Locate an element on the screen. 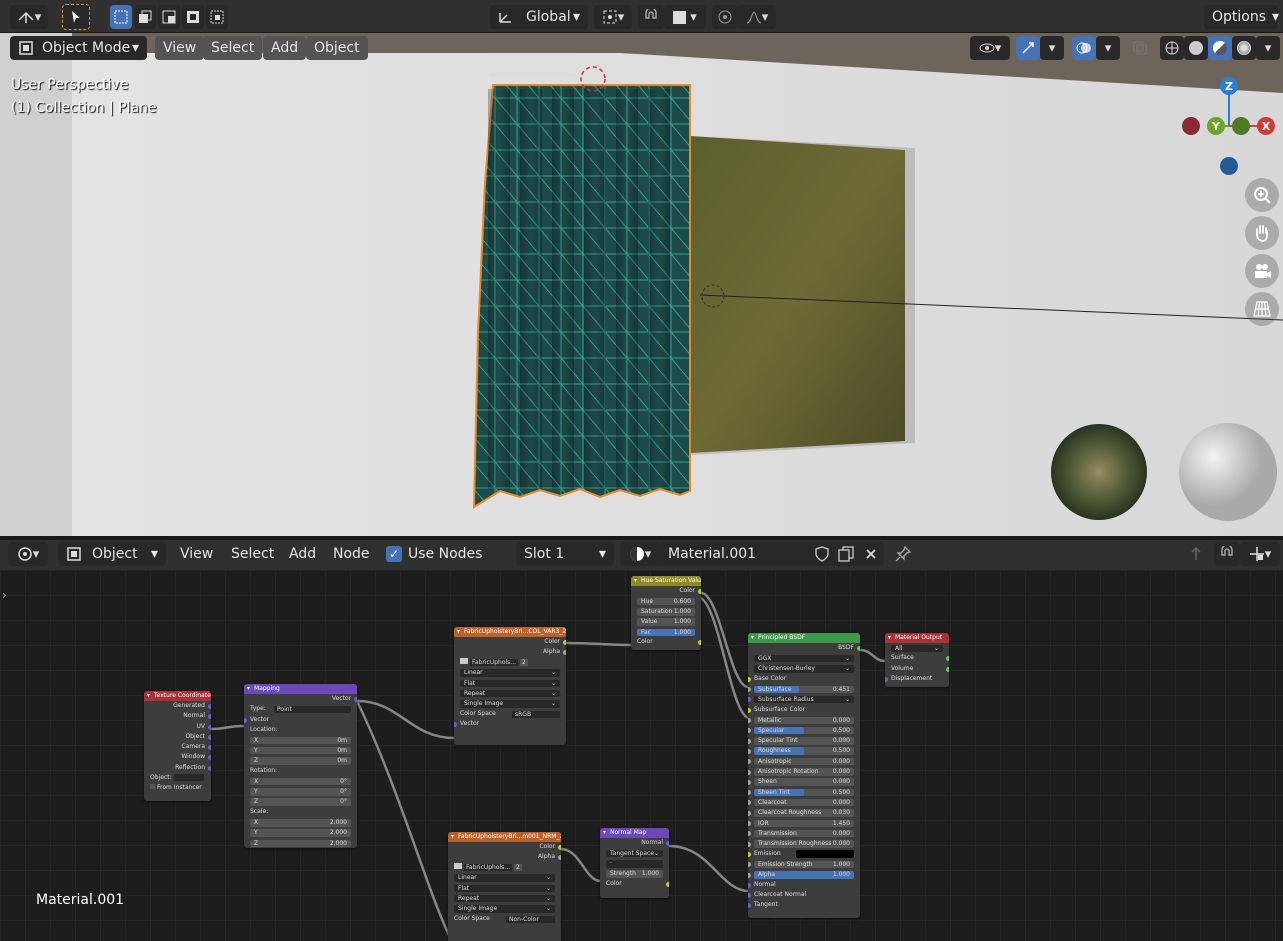  viewport-menu-object: Object is located at coordinates (337, 48).